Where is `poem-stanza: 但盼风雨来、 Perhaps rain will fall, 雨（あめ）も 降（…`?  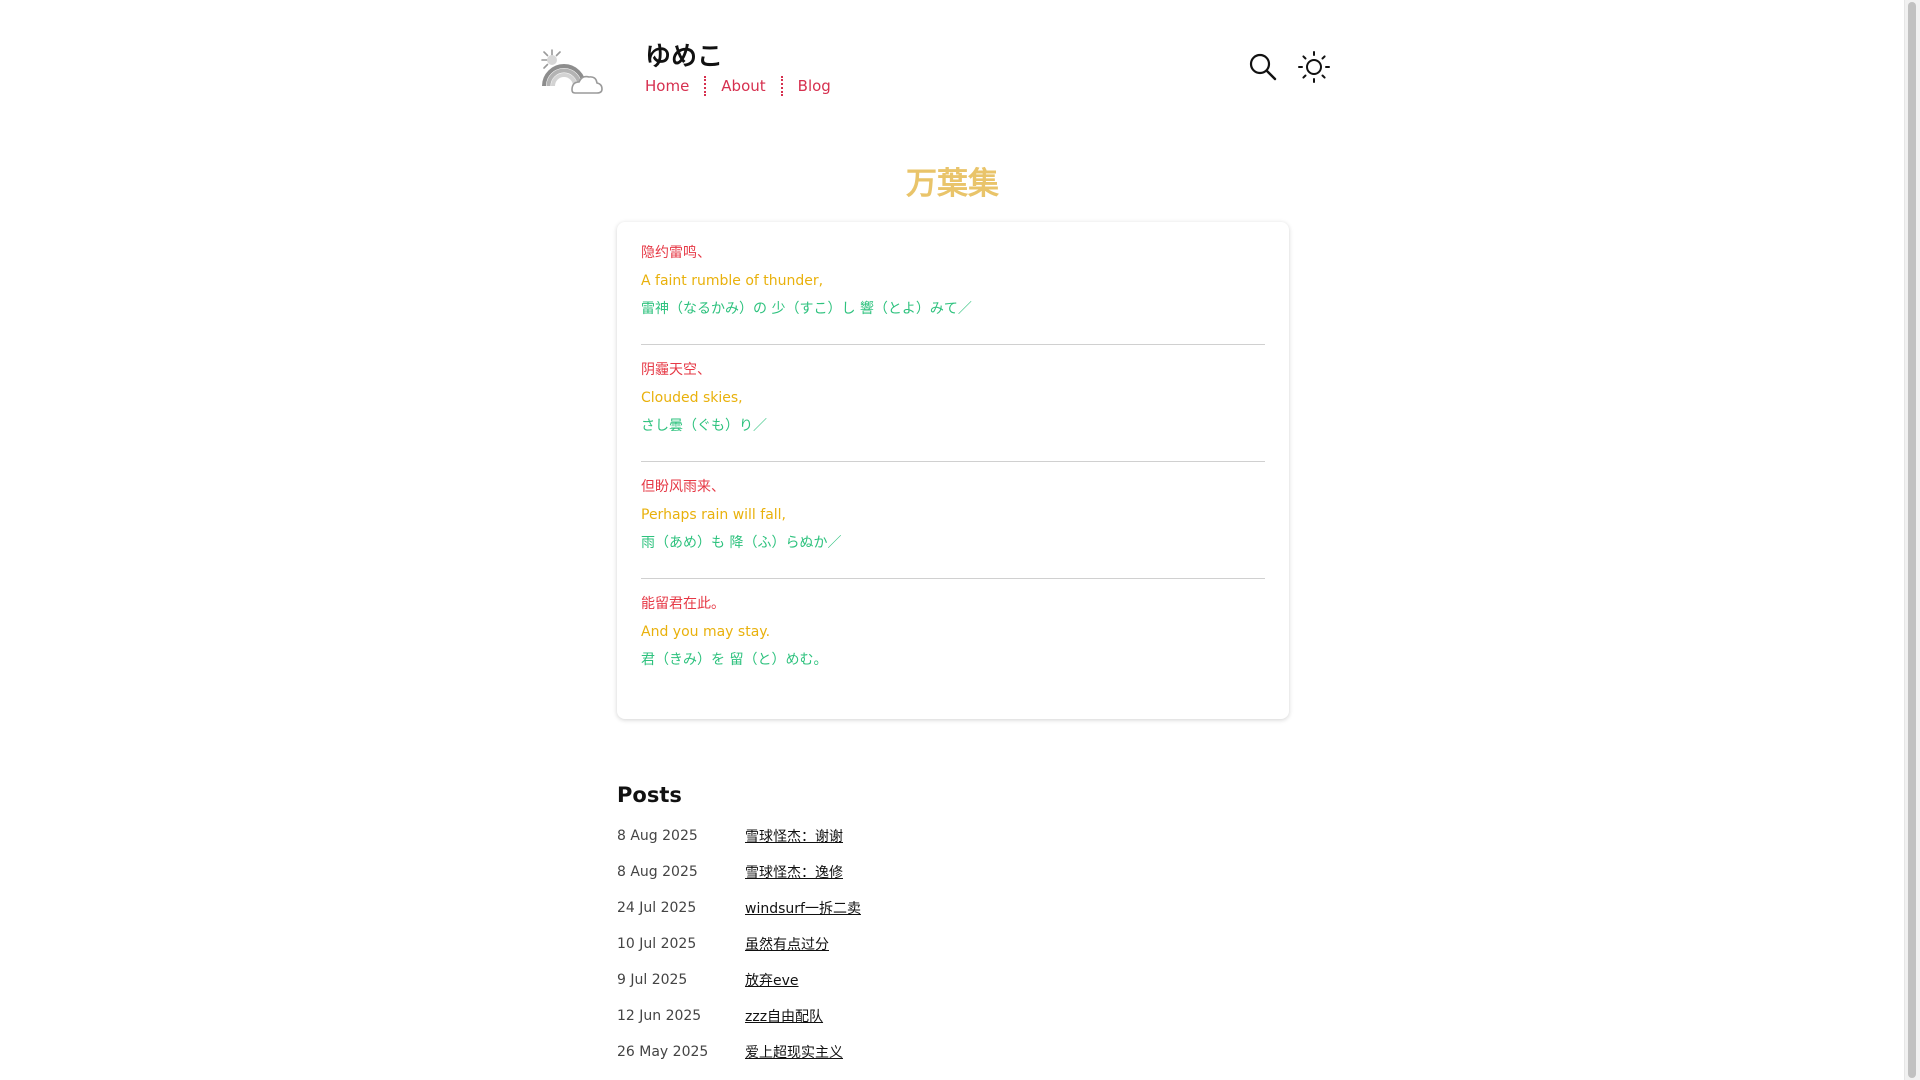
poem-stanza: 但盼风雨来、 Perhaps rain will fall, 雨（あめ）も 降（… is located at coordinates (953, 515).